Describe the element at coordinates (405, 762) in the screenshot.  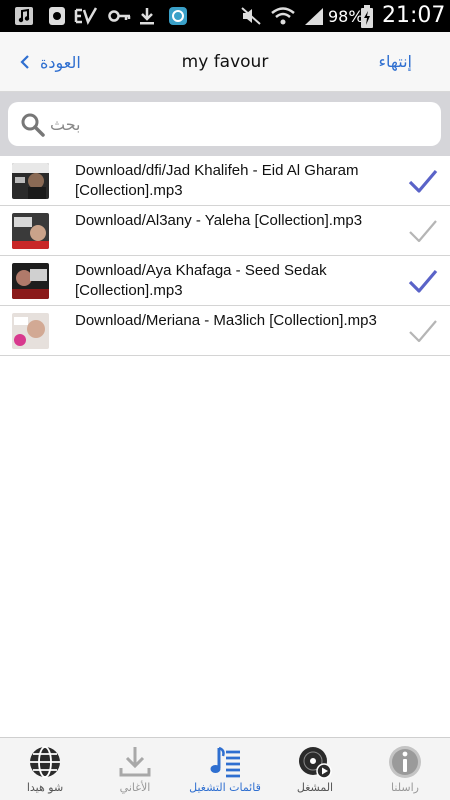
I see `info-icon` at that location.